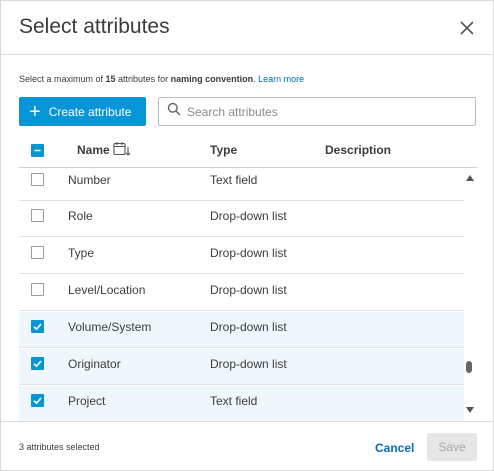 The height and width of the screenshot is (471, 494). I want to click on attribute-name: Volume/System, so click(110, 327).